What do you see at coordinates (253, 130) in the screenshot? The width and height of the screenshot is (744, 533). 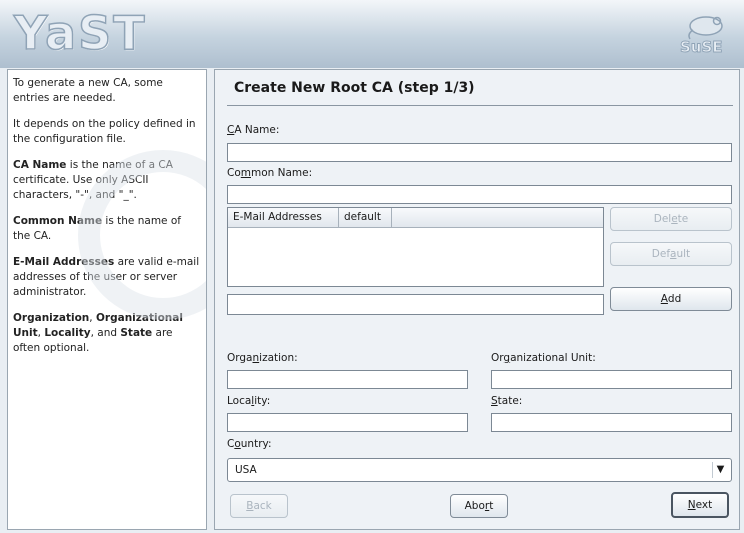 I see `ca-name-label: CA Name:` at bounding box center [253, 130].